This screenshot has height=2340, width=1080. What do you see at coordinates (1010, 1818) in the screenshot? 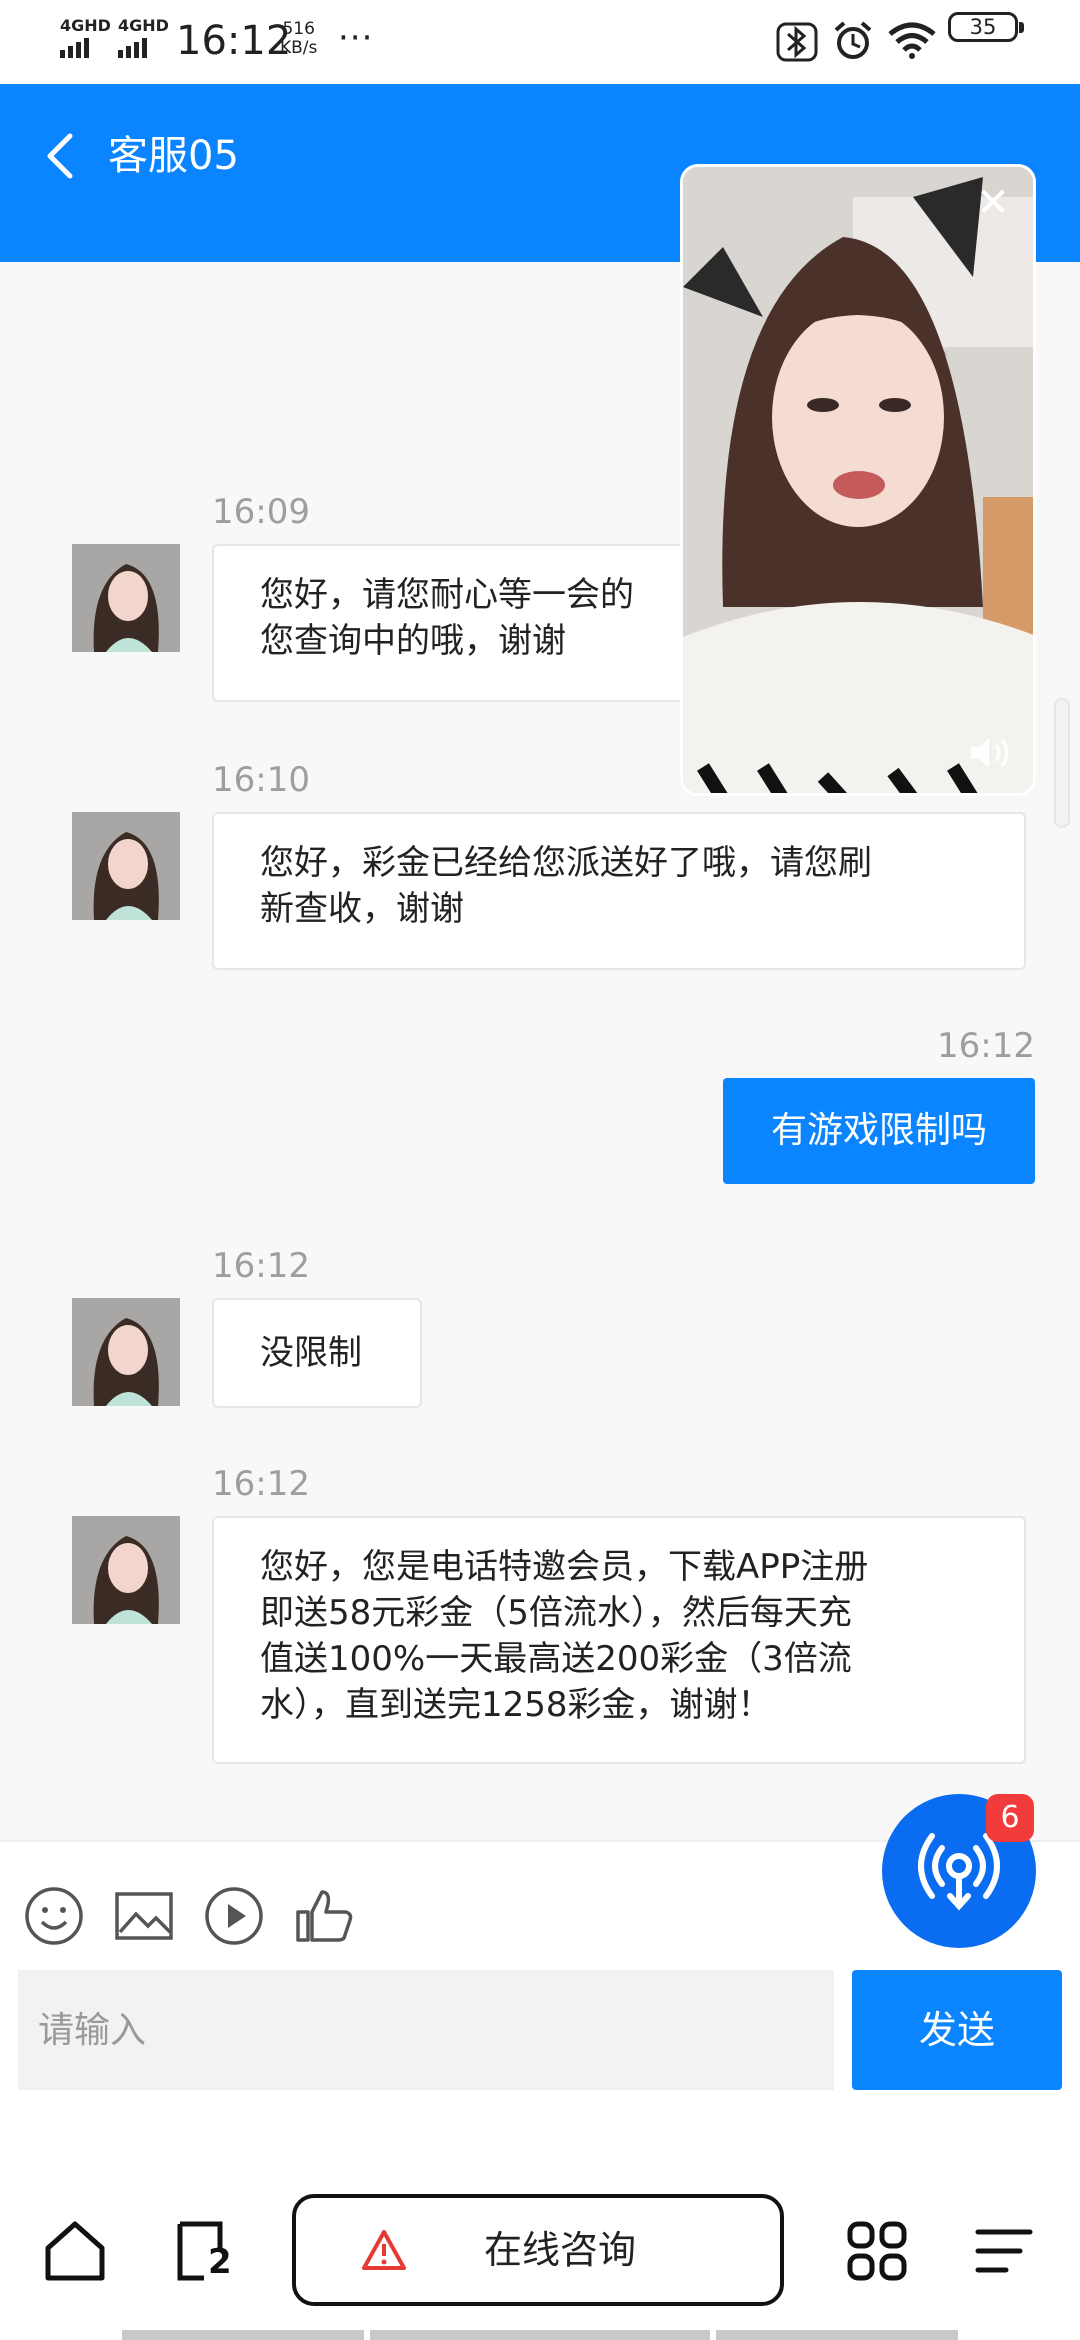
I see `notification-badge: 6` at bounding box center [1010, 1818].